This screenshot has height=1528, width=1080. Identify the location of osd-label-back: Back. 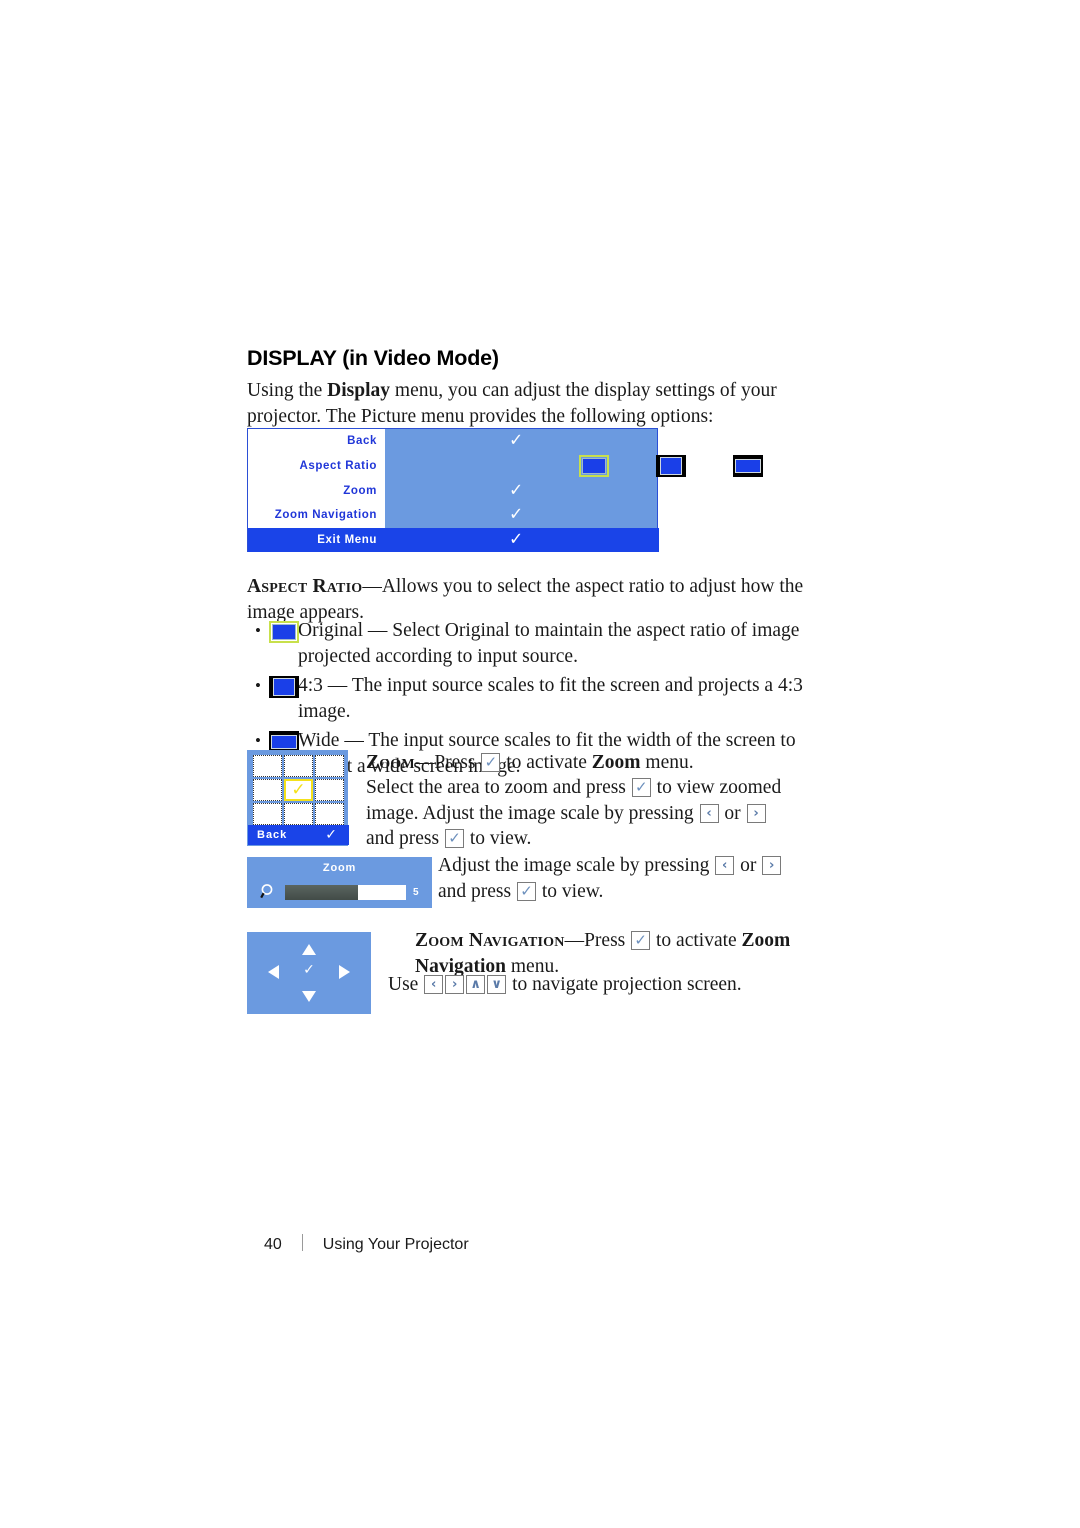
(362, 441).